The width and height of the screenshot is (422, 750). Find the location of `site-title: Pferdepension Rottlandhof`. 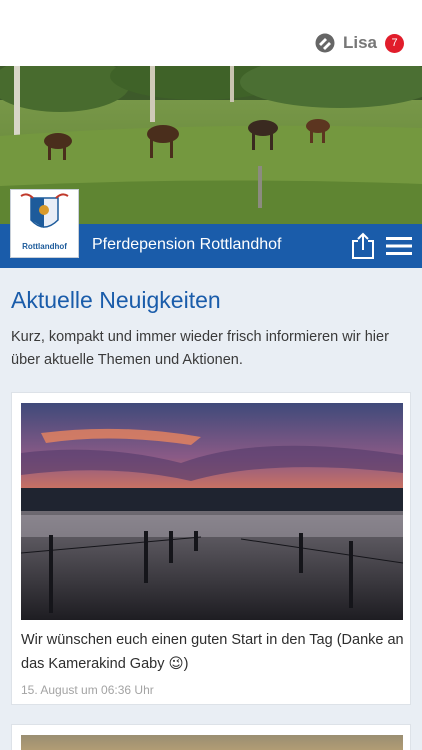

site-title: Pferdepension Rottlandhof is located at coordinates (187, 244).